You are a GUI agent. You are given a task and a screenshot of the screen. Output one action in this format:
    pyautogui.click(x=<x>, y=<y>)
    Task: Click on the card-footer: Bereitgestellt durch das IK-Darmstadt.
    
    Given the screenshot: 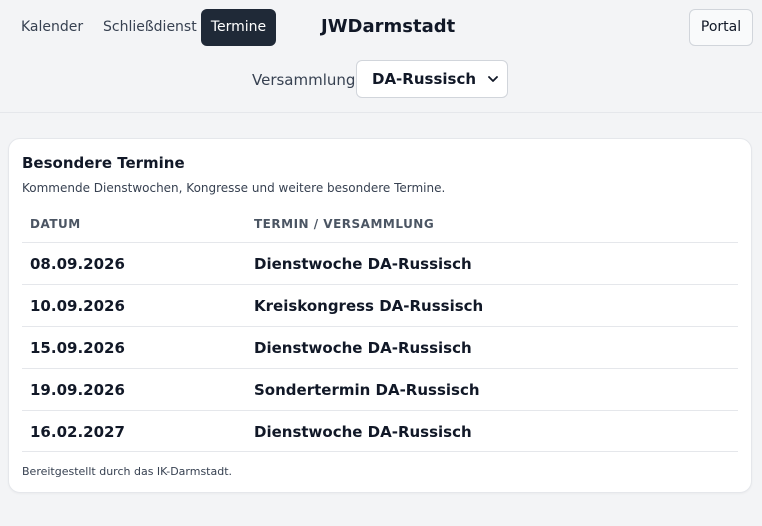 What is the action you would take?
    pyautogui.click(x=127, y=471)
    